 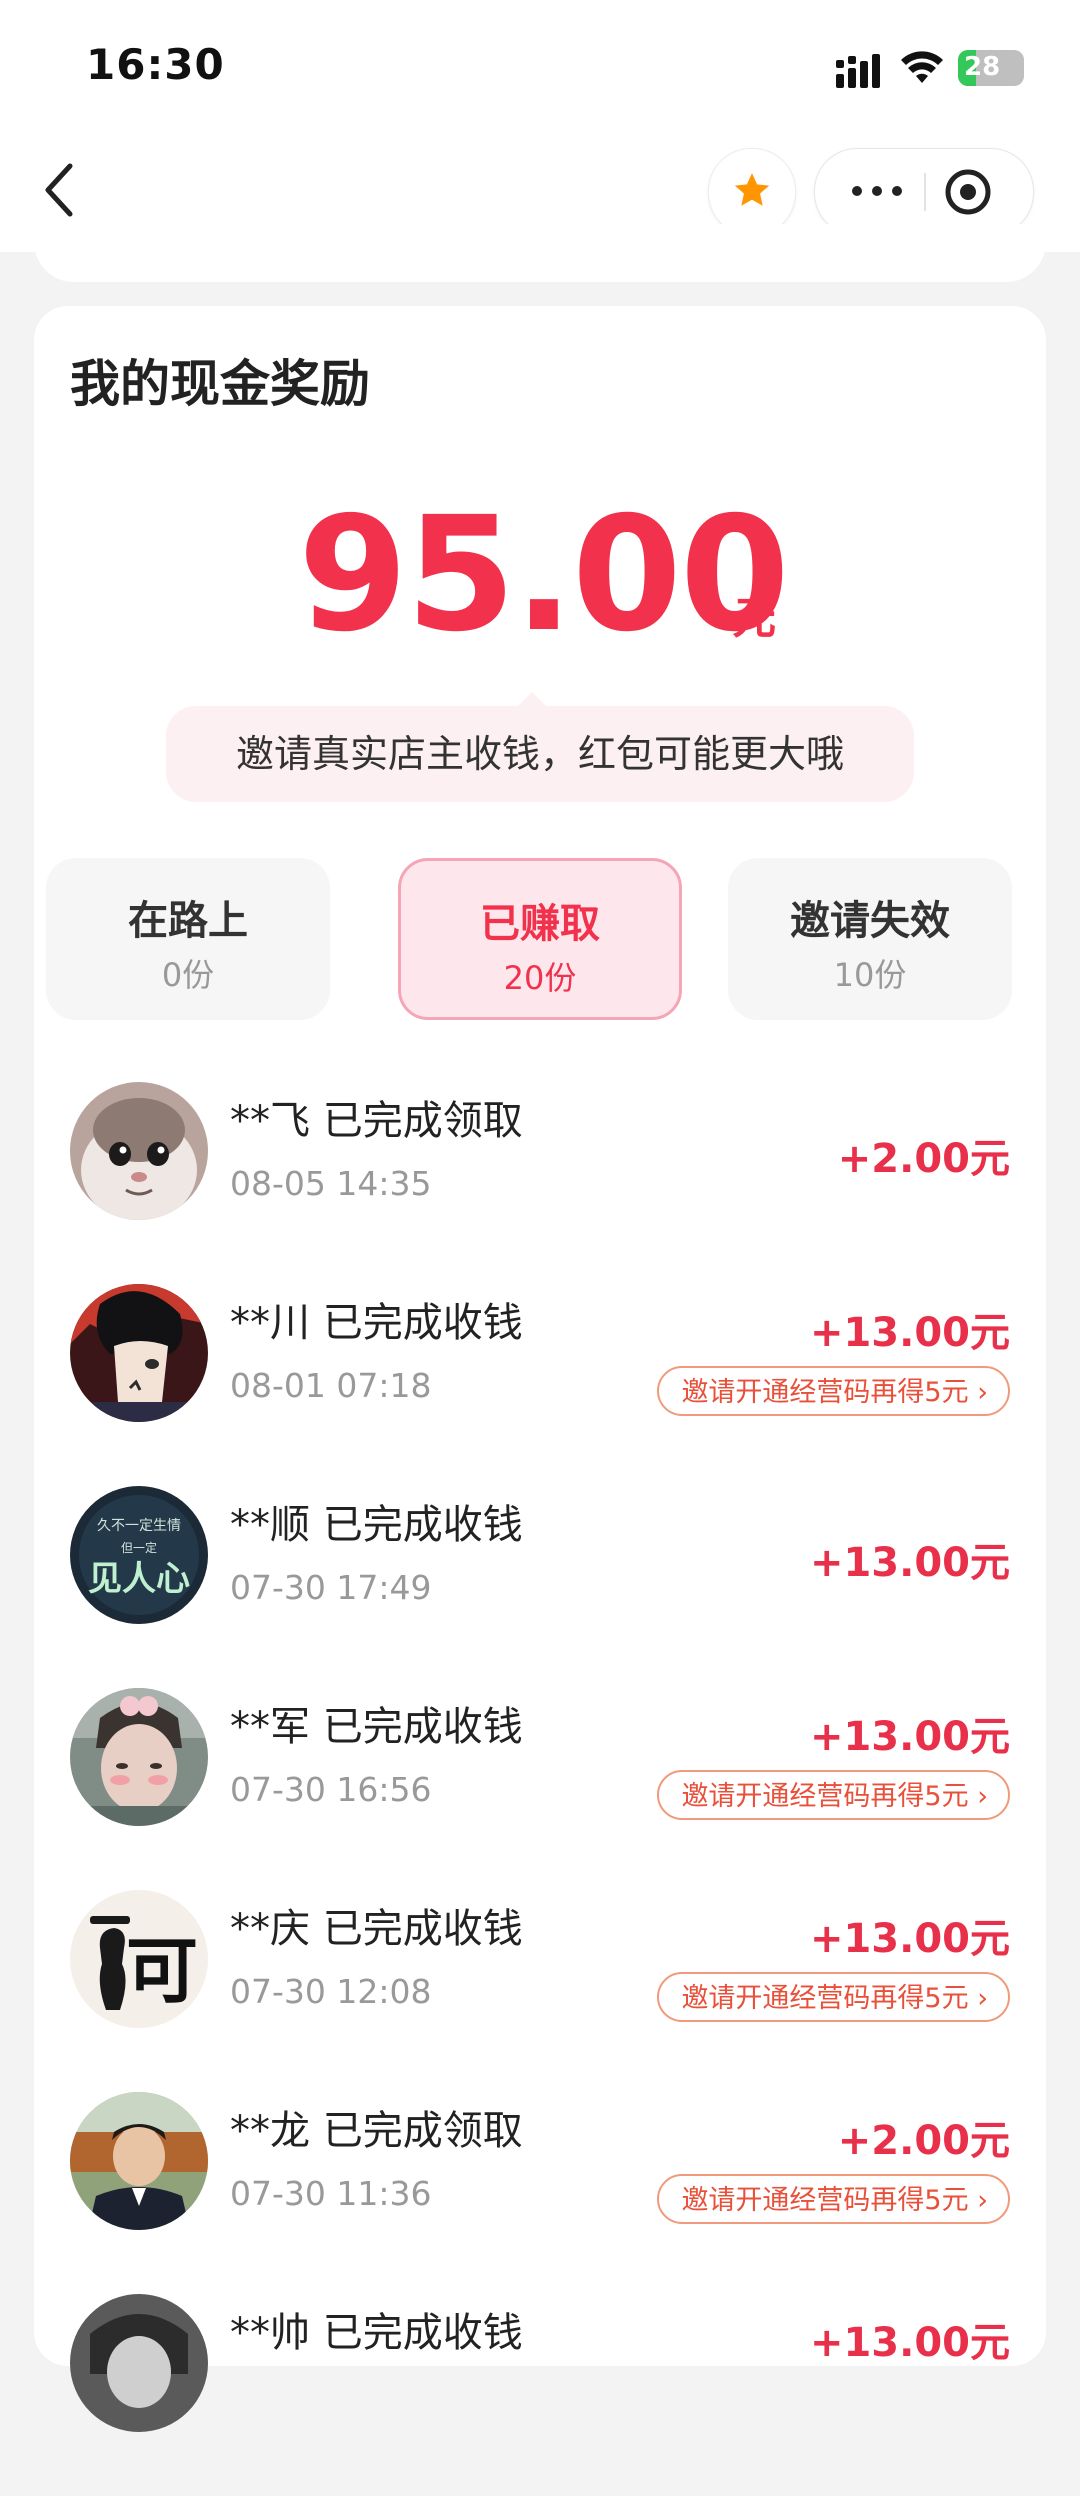 What do you see at coordinates (858, 71) in the screenshot?
I see `signal-icon` at bounding box center [858, 71].